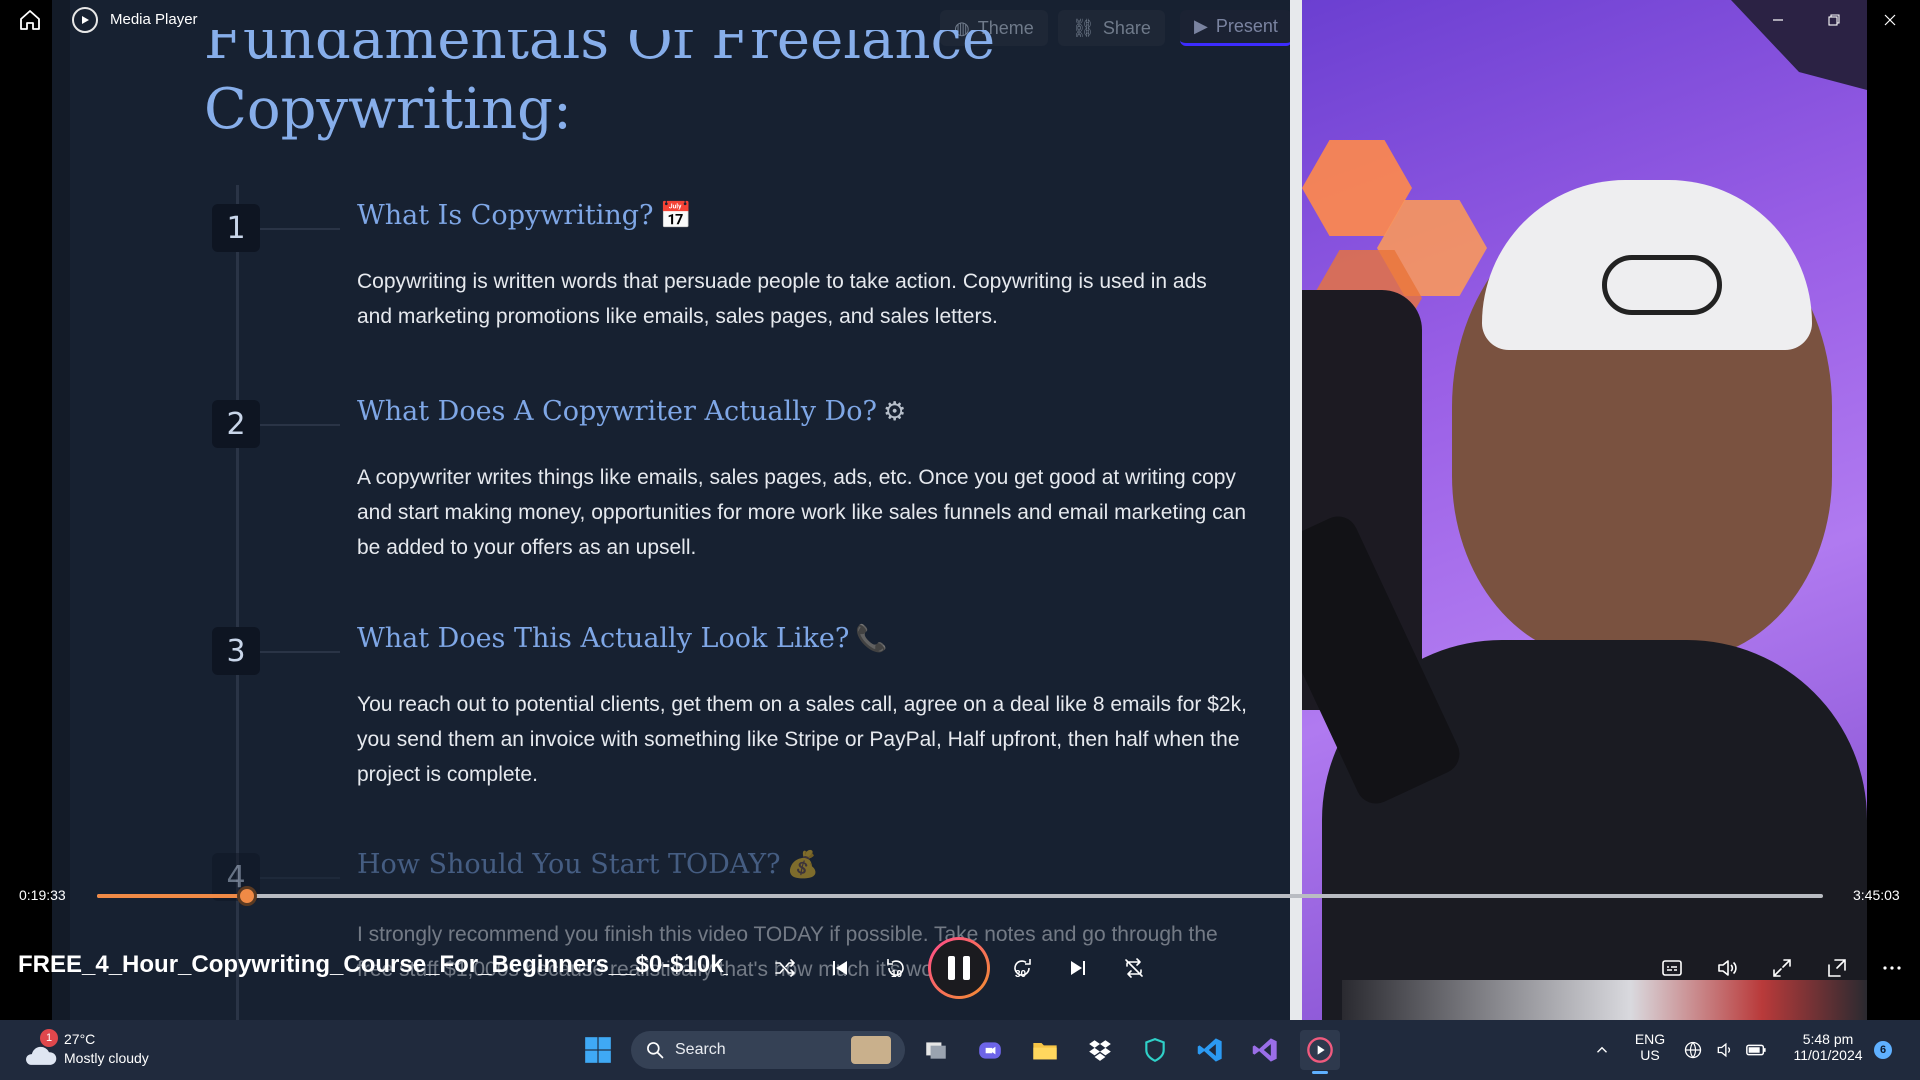 The image size is (1920, 1080). What do you see at coordinates (700, 1049) in the screenshot?
I see `search-label: Search` at bounding box center [700, 1049].